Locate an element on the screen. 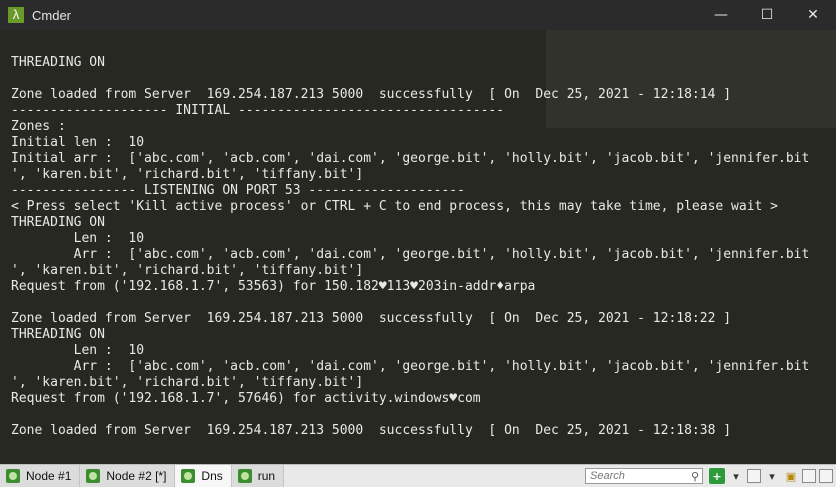 Image resolution: width=836 pixels, height=487 pixels. switch-pane-icon is located at coordinates (754, 476).